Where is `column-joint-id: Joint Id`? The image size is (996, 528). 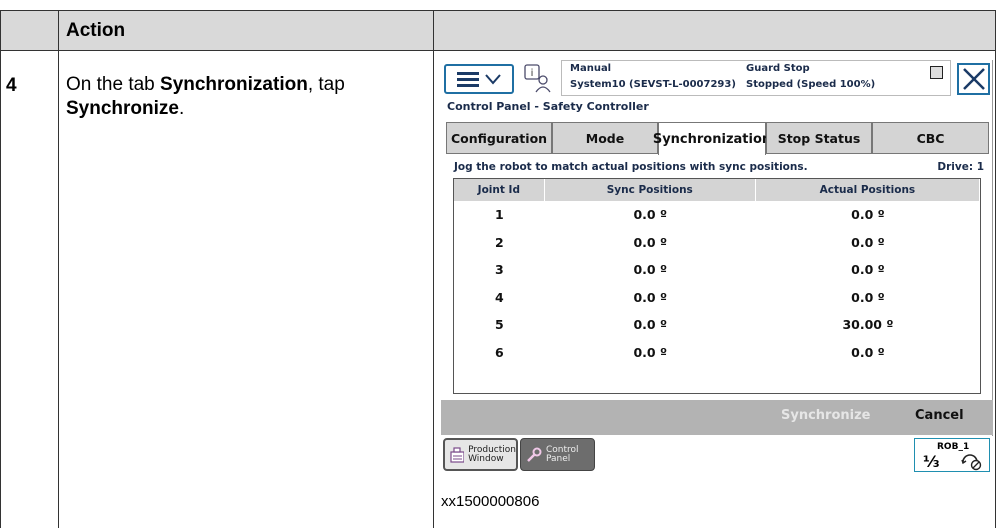
column-joint-id: Joint Id is located at coordinates (499, 190).